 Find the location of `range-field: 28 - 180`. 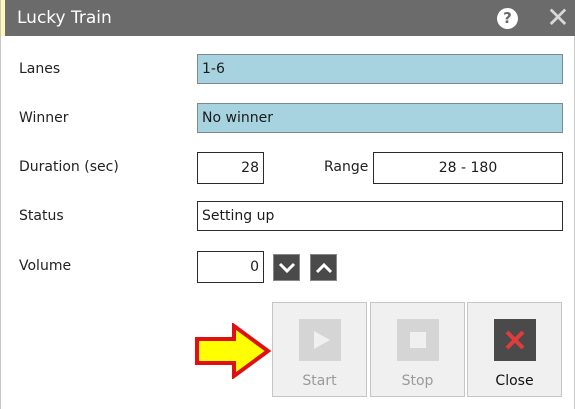

range-field: 28 - 180 is located at coordinates (468, 168).